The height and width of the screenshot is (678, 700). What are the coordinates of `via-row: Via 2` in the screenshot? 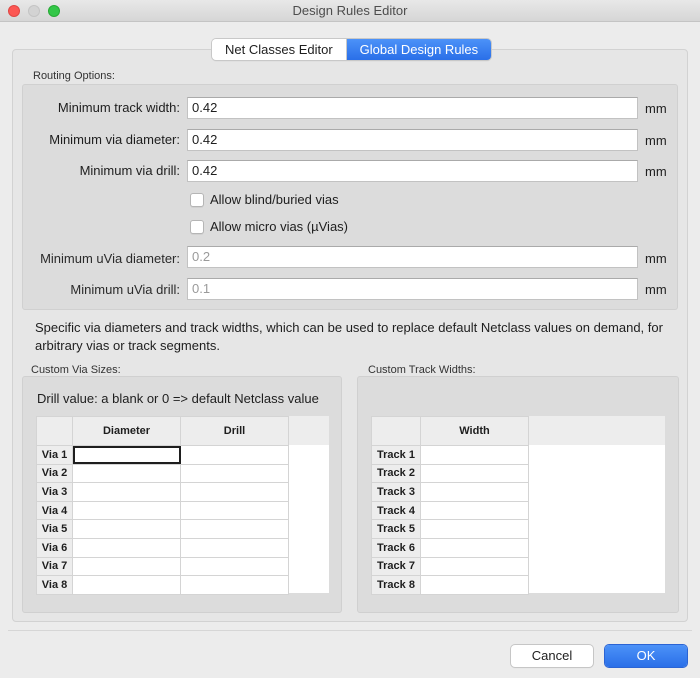 It's located at (162, 473).